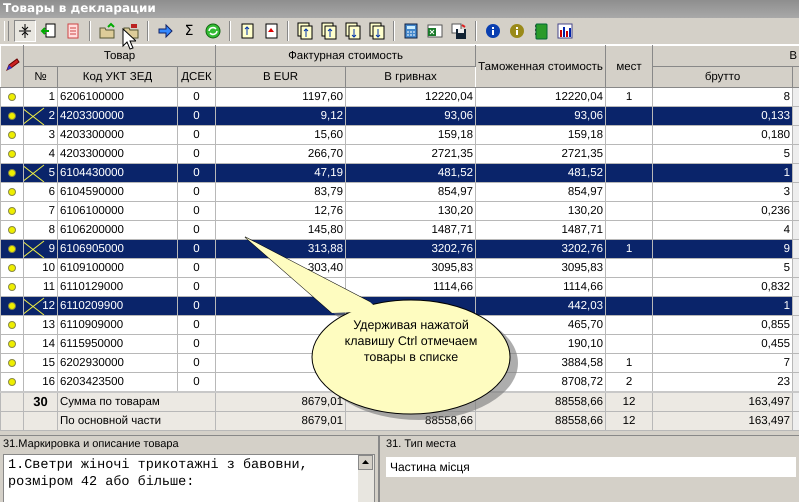 Image resolution: width=799 pixels, height=502 pixels. I want to click on scrollbar, so click(366, 478).